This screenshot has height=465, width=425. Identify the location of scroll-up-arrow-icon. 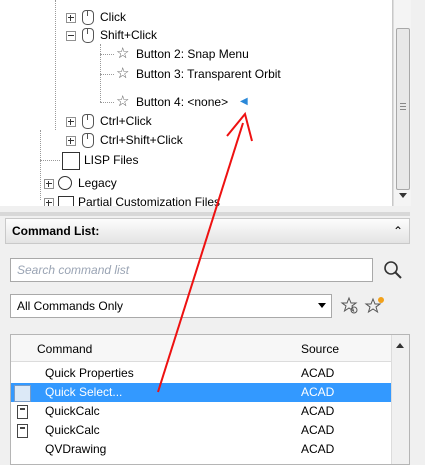
(400, 345).